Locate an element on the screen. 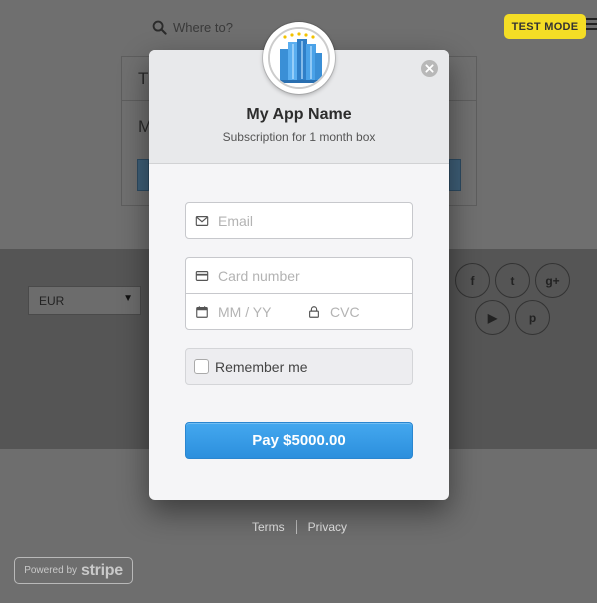  hamburger-menu-icon is located at coordinates (591, 25).